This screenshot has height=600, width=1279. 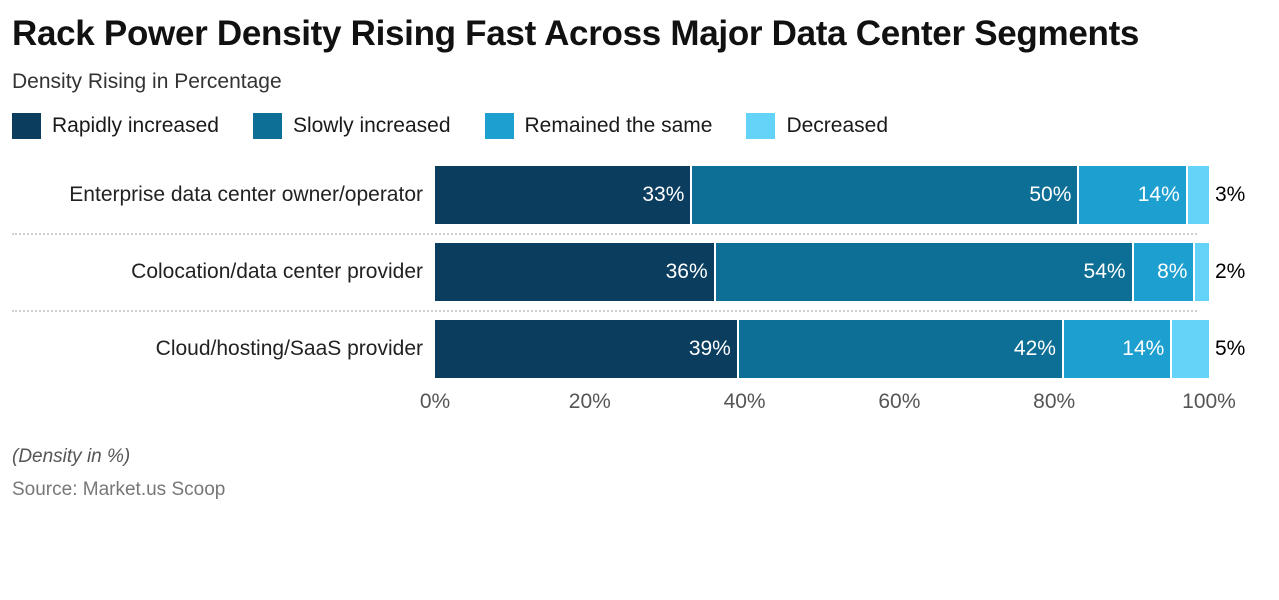 What do you see at coordinates (1050, 194) in the screenshot?
I see `bar-segment-value: 50%` at bounding box center [1050, 194].